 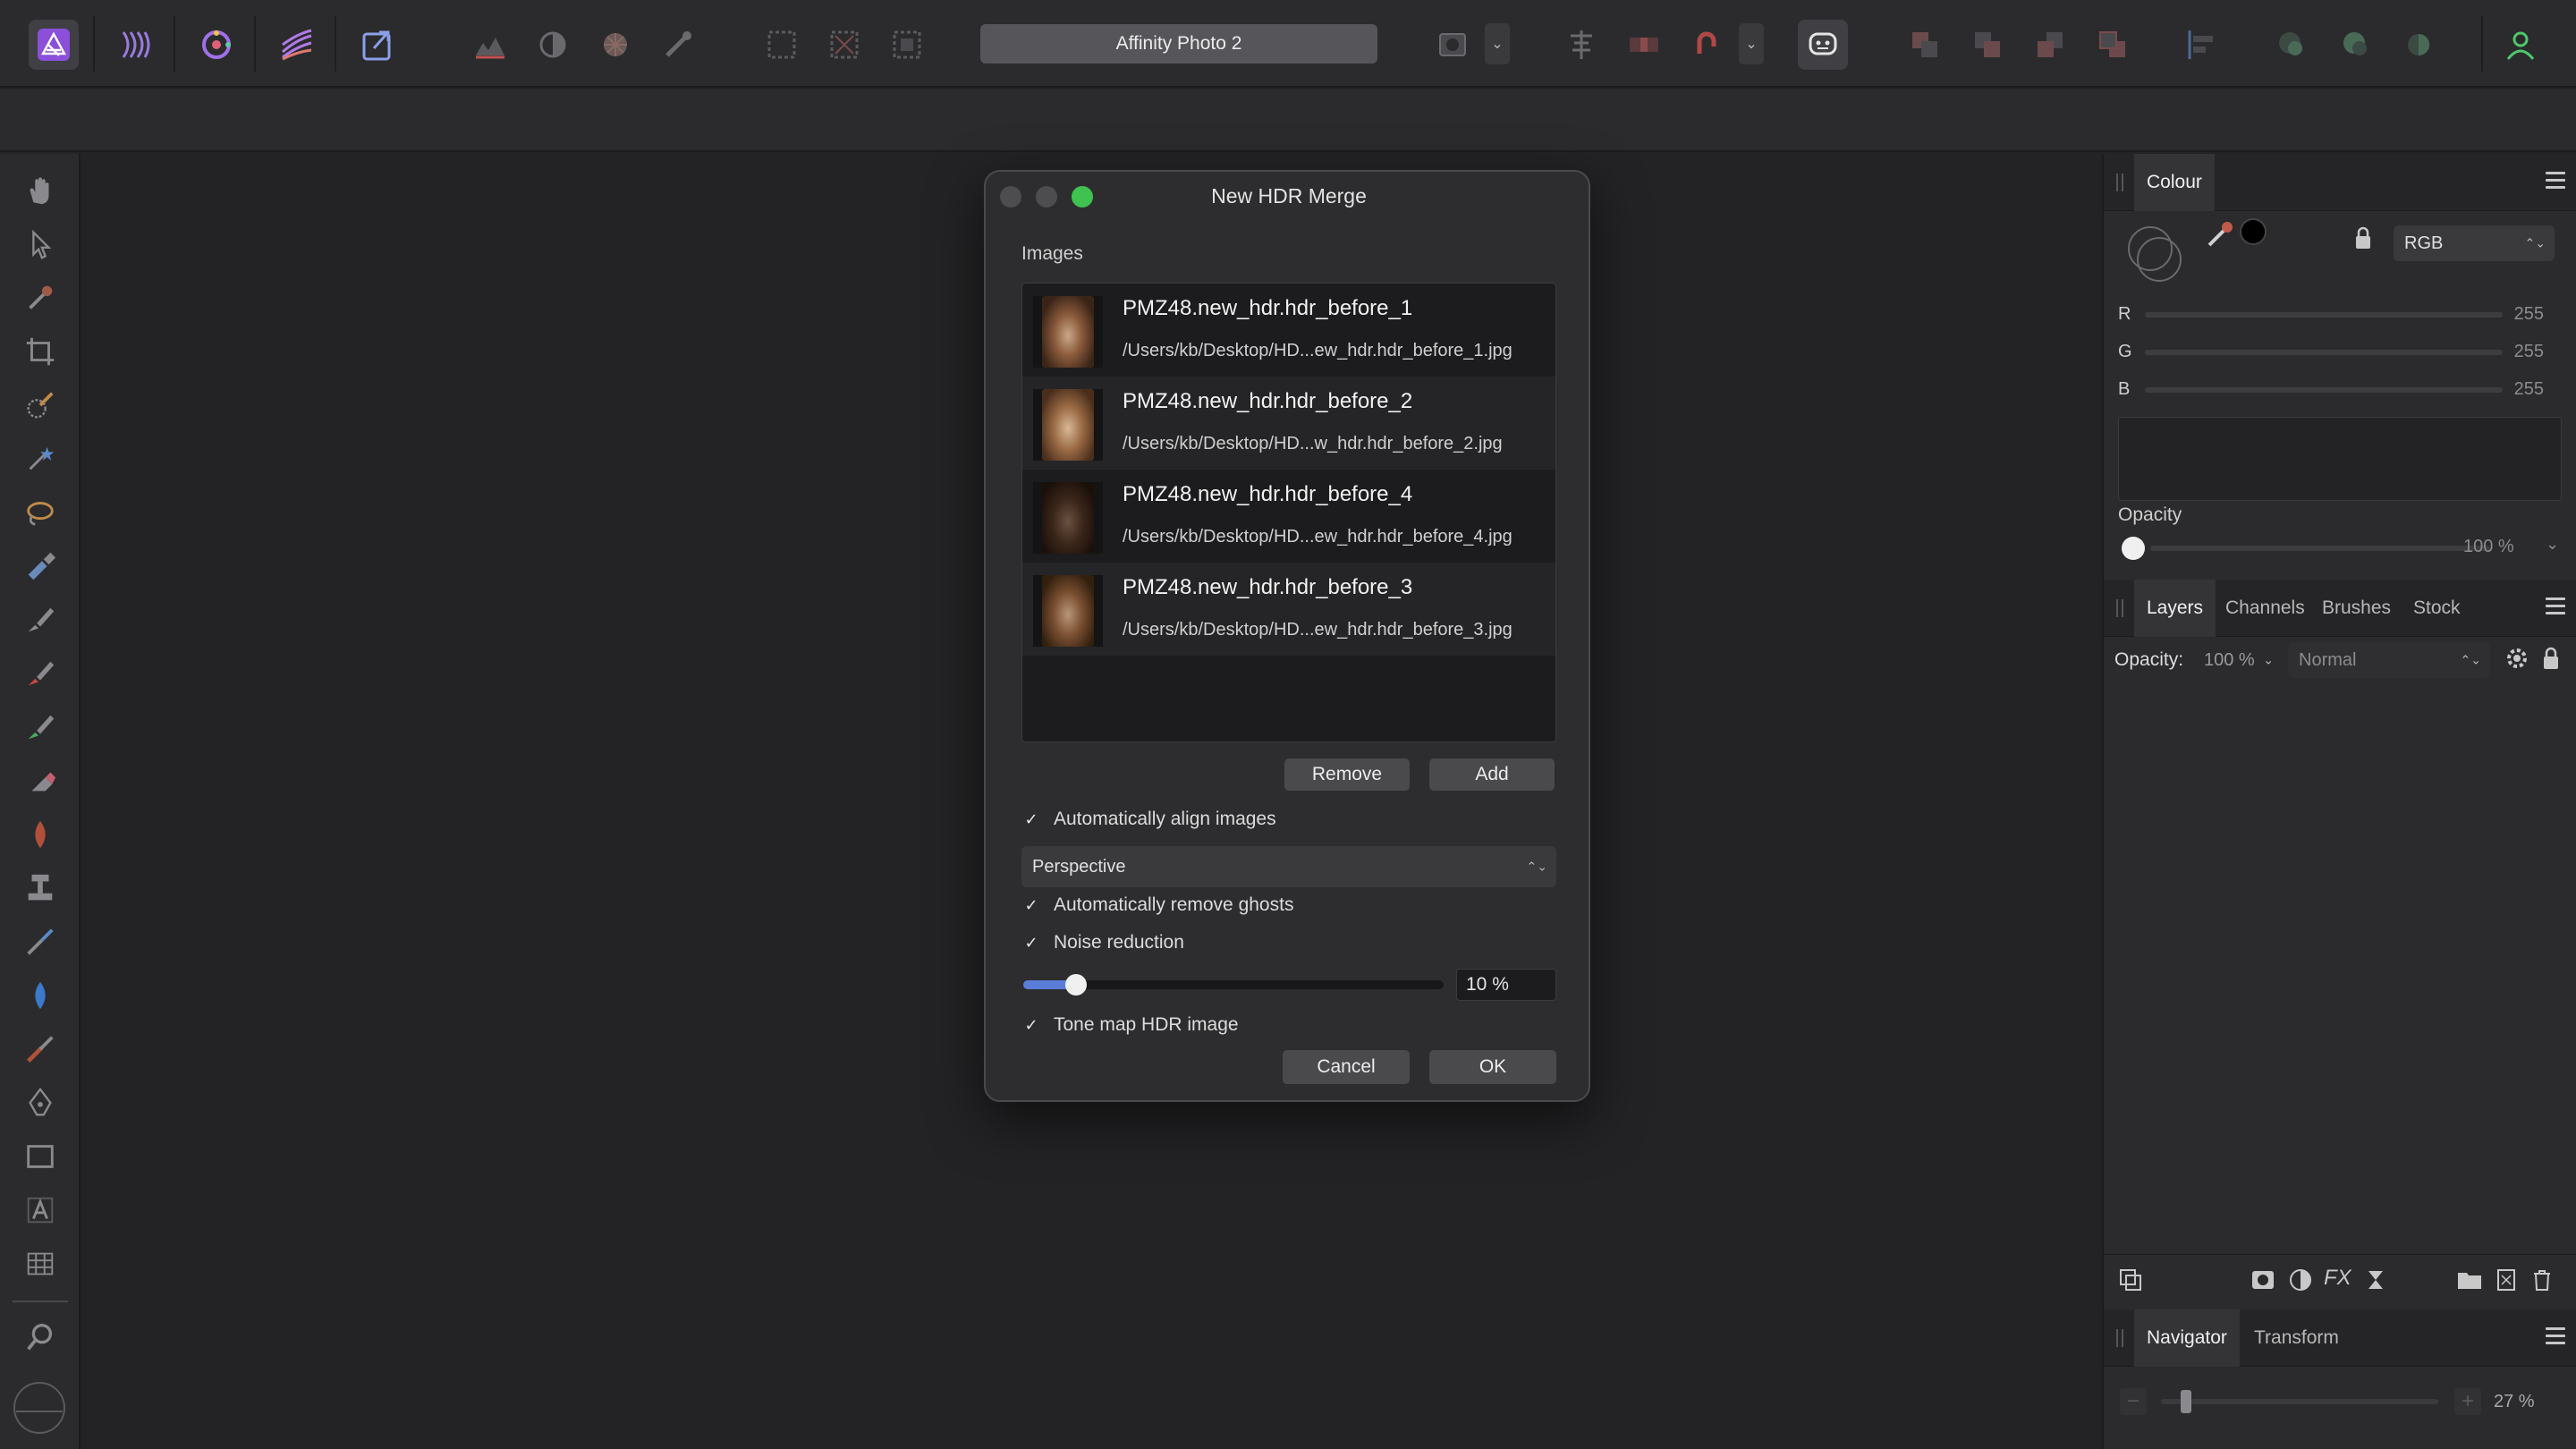 I want to click on zoom-slider-track, so click(x=2299, y=1401).